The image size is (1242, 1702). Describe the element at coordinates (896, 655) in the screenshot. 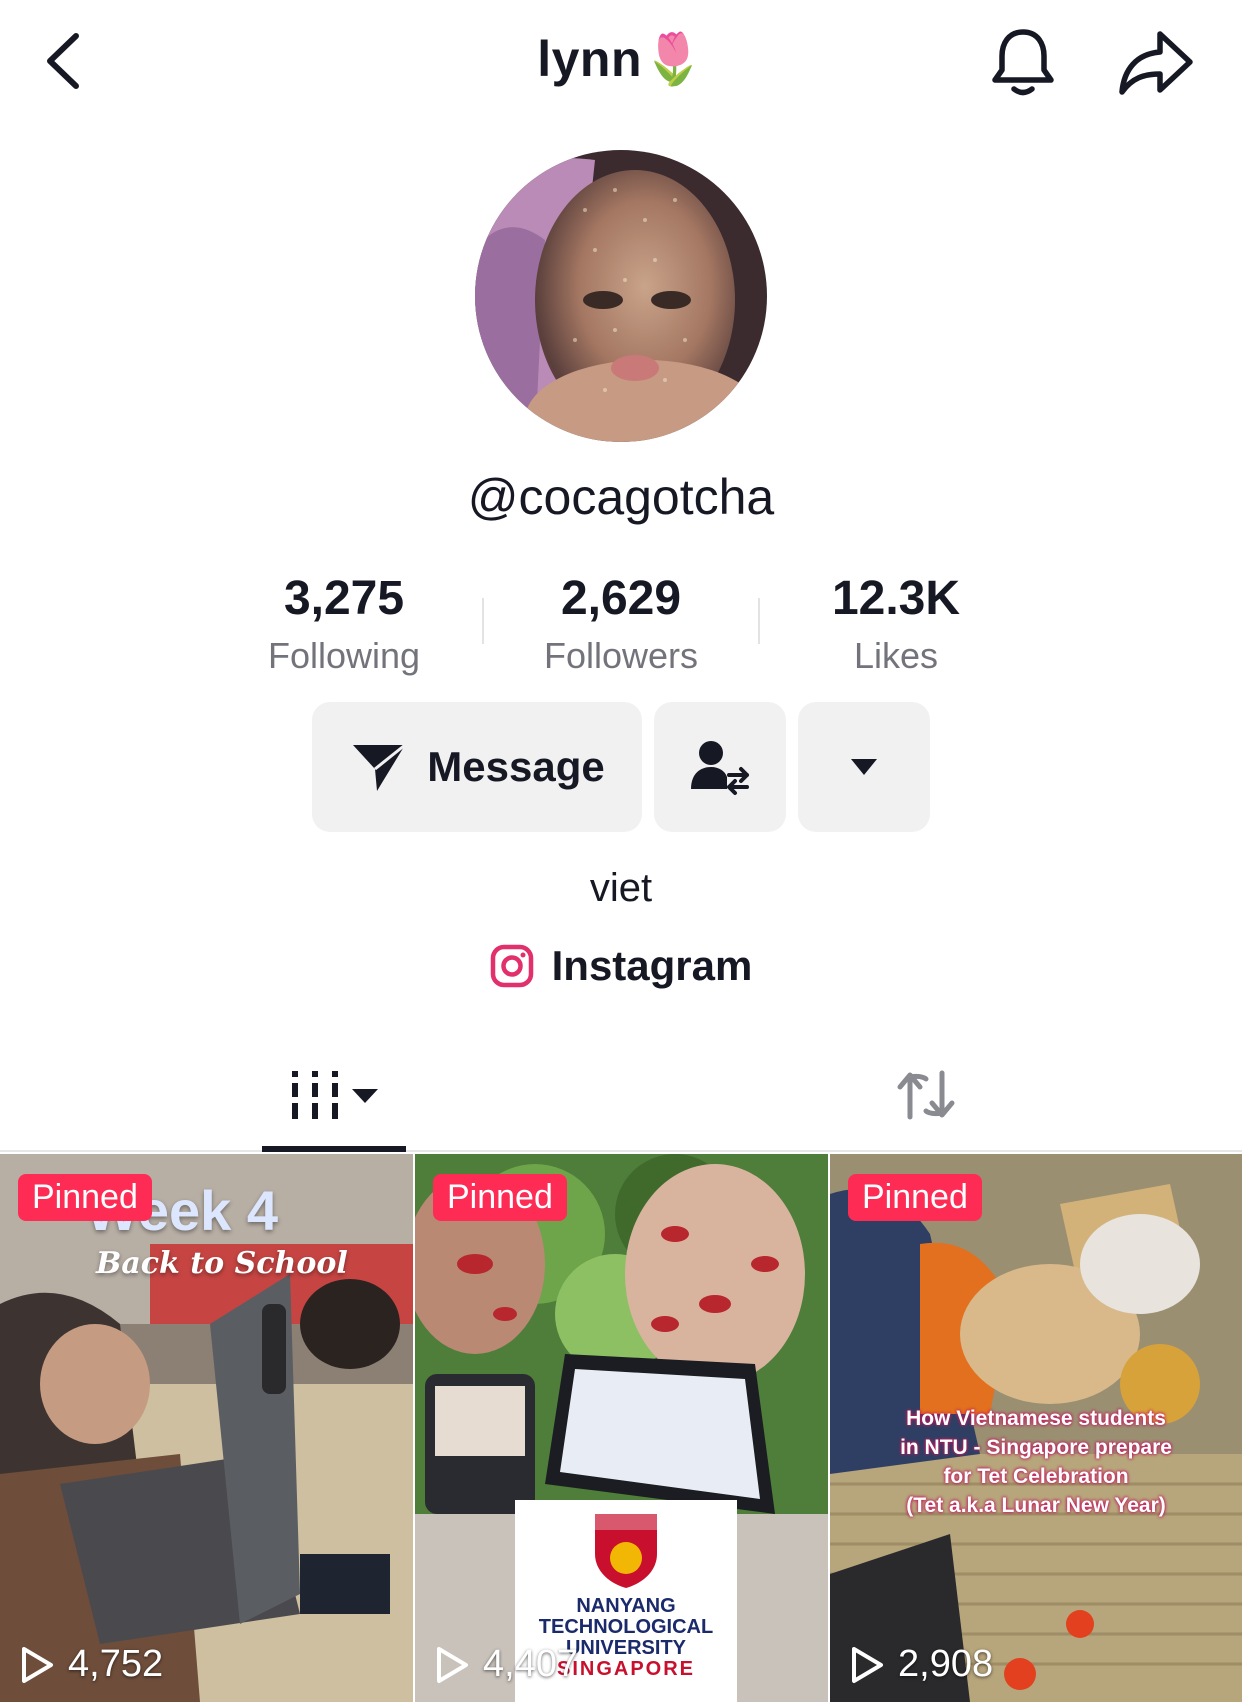

I see `stat-label: Likes` at that location.